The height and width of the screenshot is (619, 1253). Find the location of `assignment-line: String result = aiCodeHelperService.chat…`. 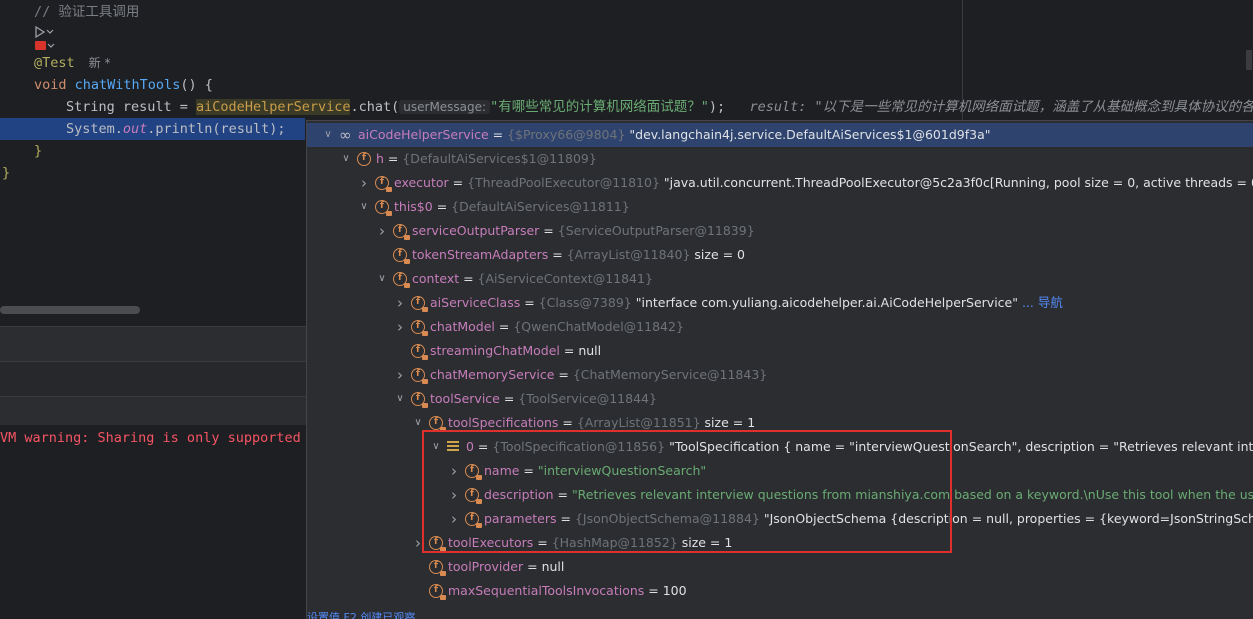

assignment-line: String result = aiCodeHelperService.chat… is located at coordinates (659, 107).